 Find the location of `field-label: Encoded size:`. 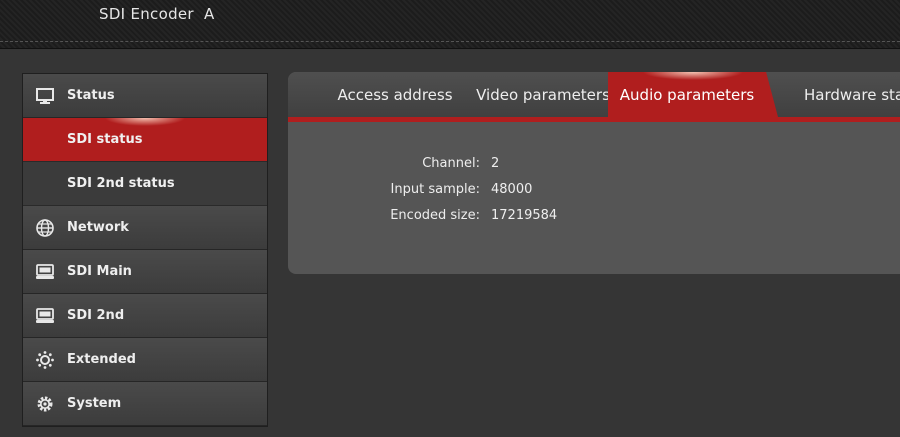

field-label: Encoded size: is located at coordinates (435, 215).